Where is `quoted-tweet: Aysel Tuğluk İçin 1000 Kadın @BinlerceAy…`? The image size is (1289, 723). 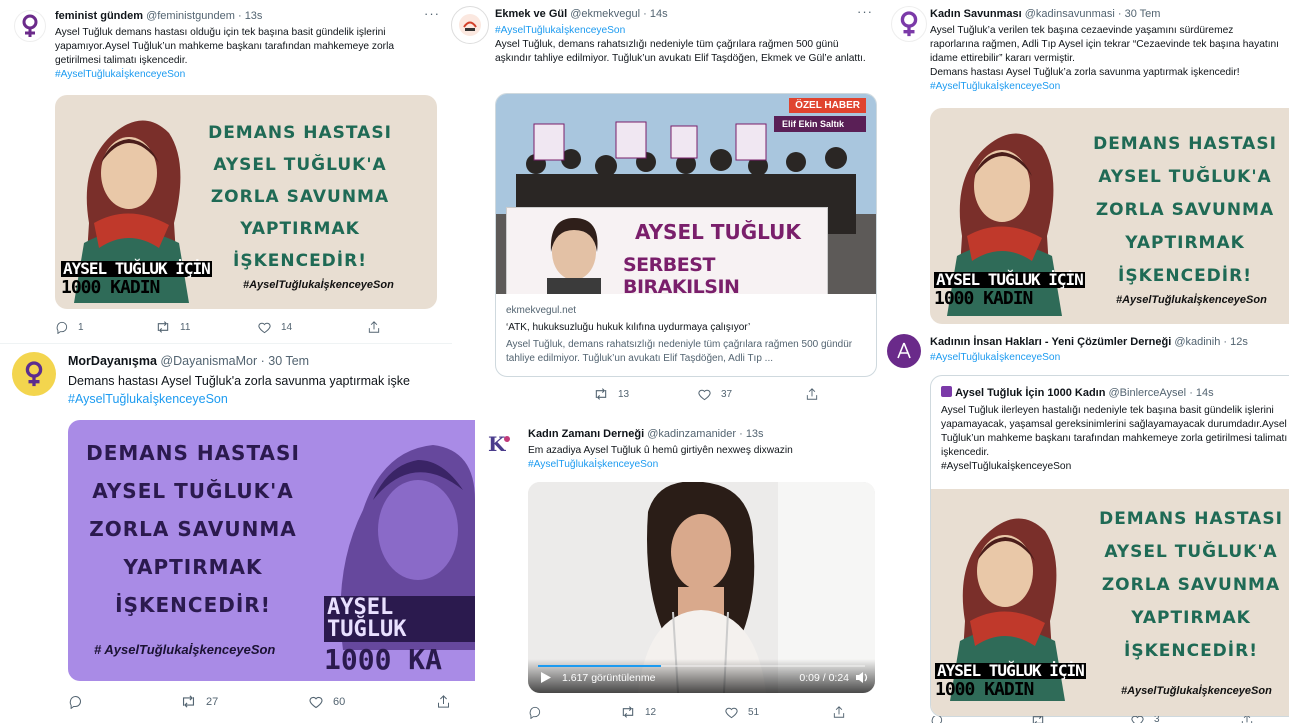 quoted-tweet: Aysel Tuğluk İçin 1000 Kadın @BinlerceAy… is located at coordinates (1109, 546).